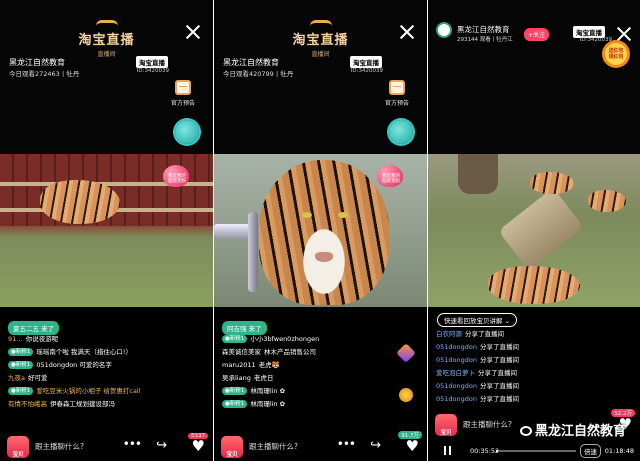 The width and height of the screenshot is (640, 461). I want to click on speed-button: 倍速, so click(590, 451).